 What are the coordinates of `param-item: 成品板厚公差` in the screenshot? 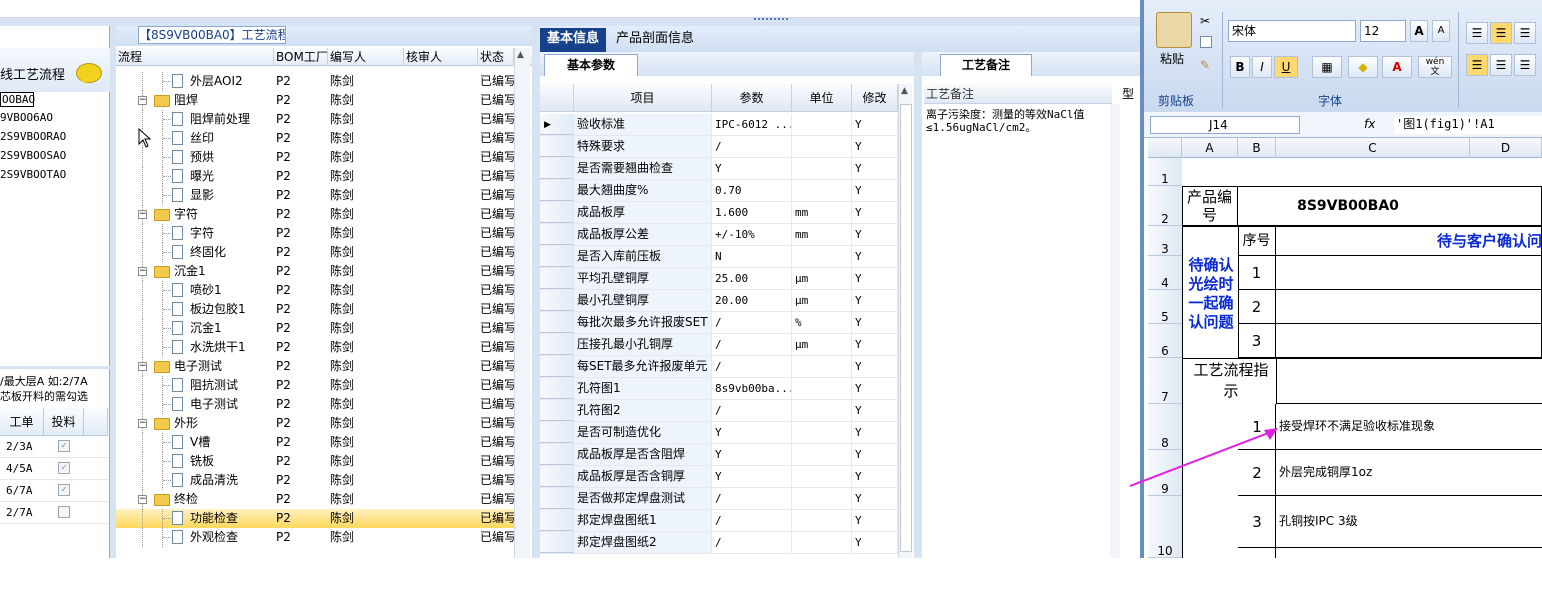 It's located at (643, 234).